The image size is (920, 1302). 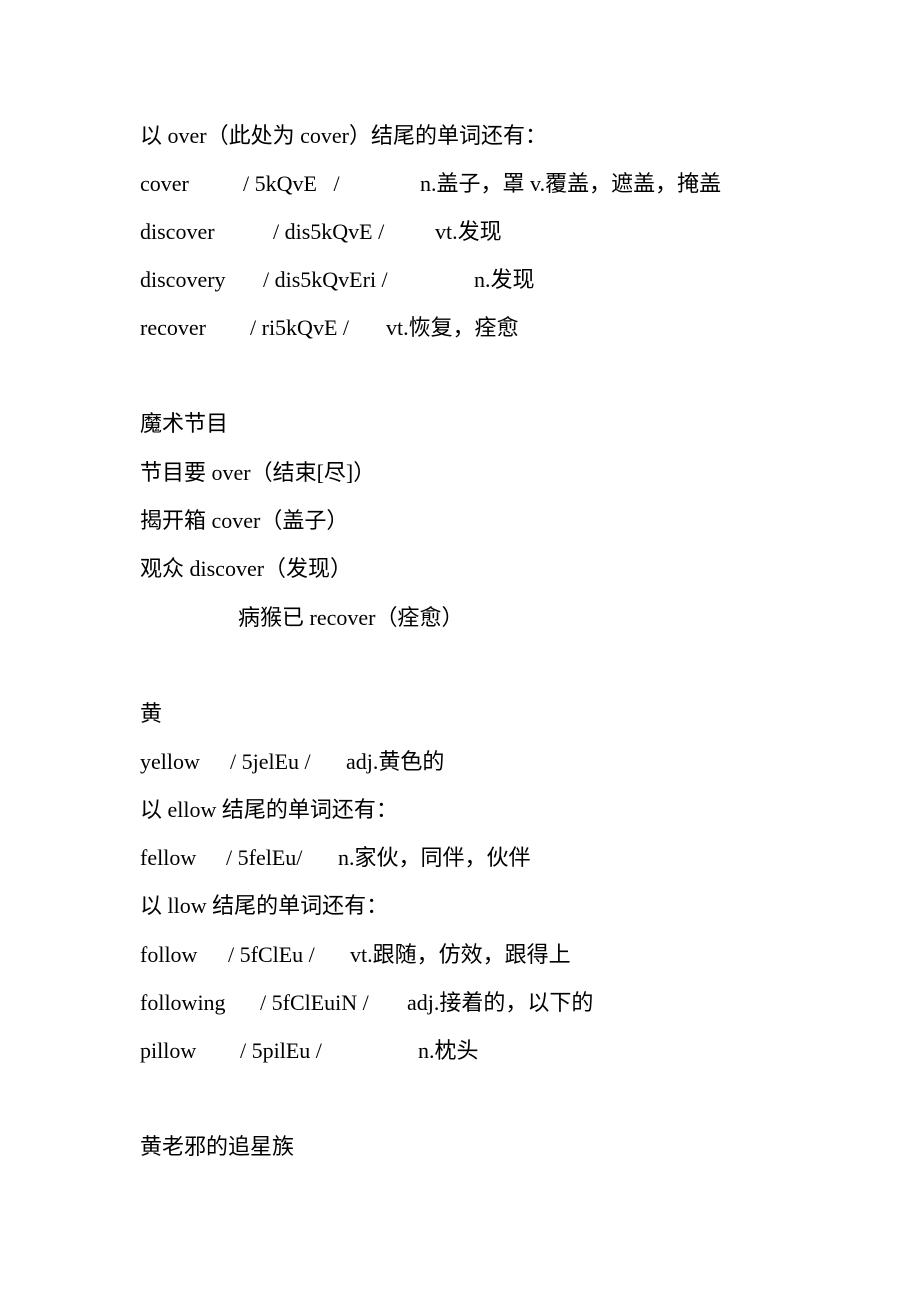 I want to click on entry-phonetic: / ri5kQvE /, so click(x=299, y=327).